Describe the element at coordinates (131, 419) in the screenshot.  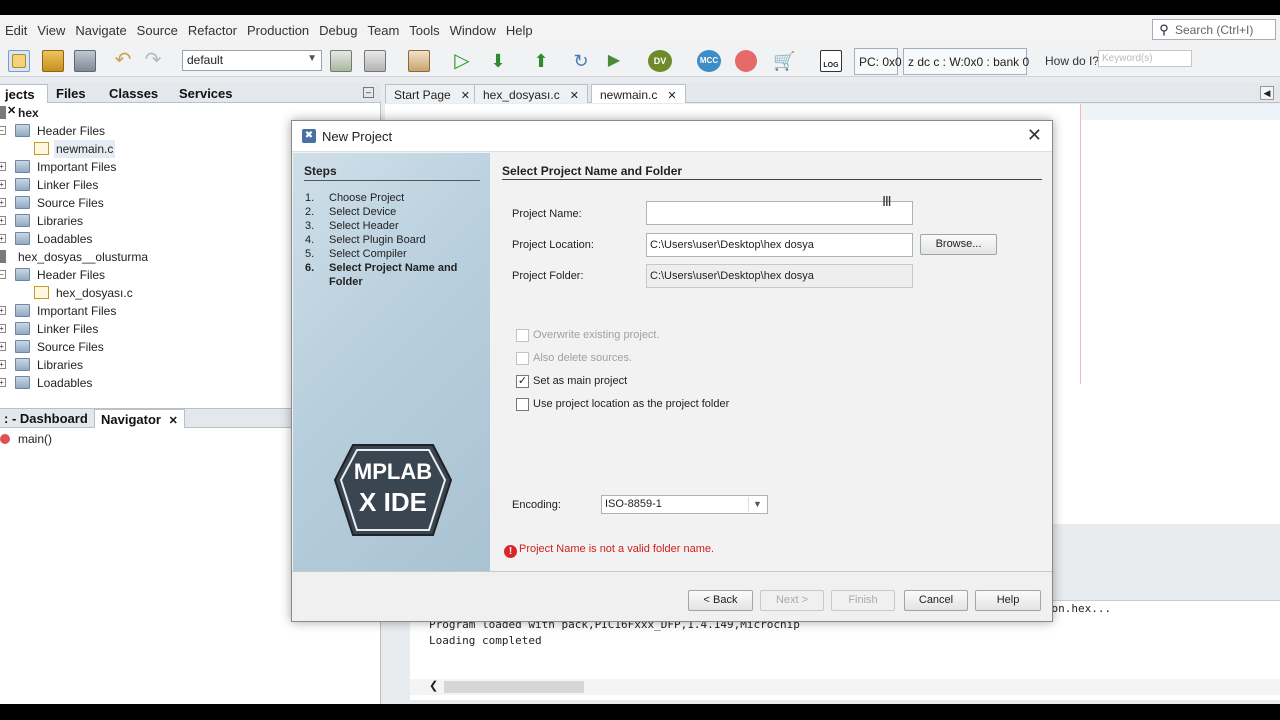
I see `tab-navigator-label: Navigator` at that location.